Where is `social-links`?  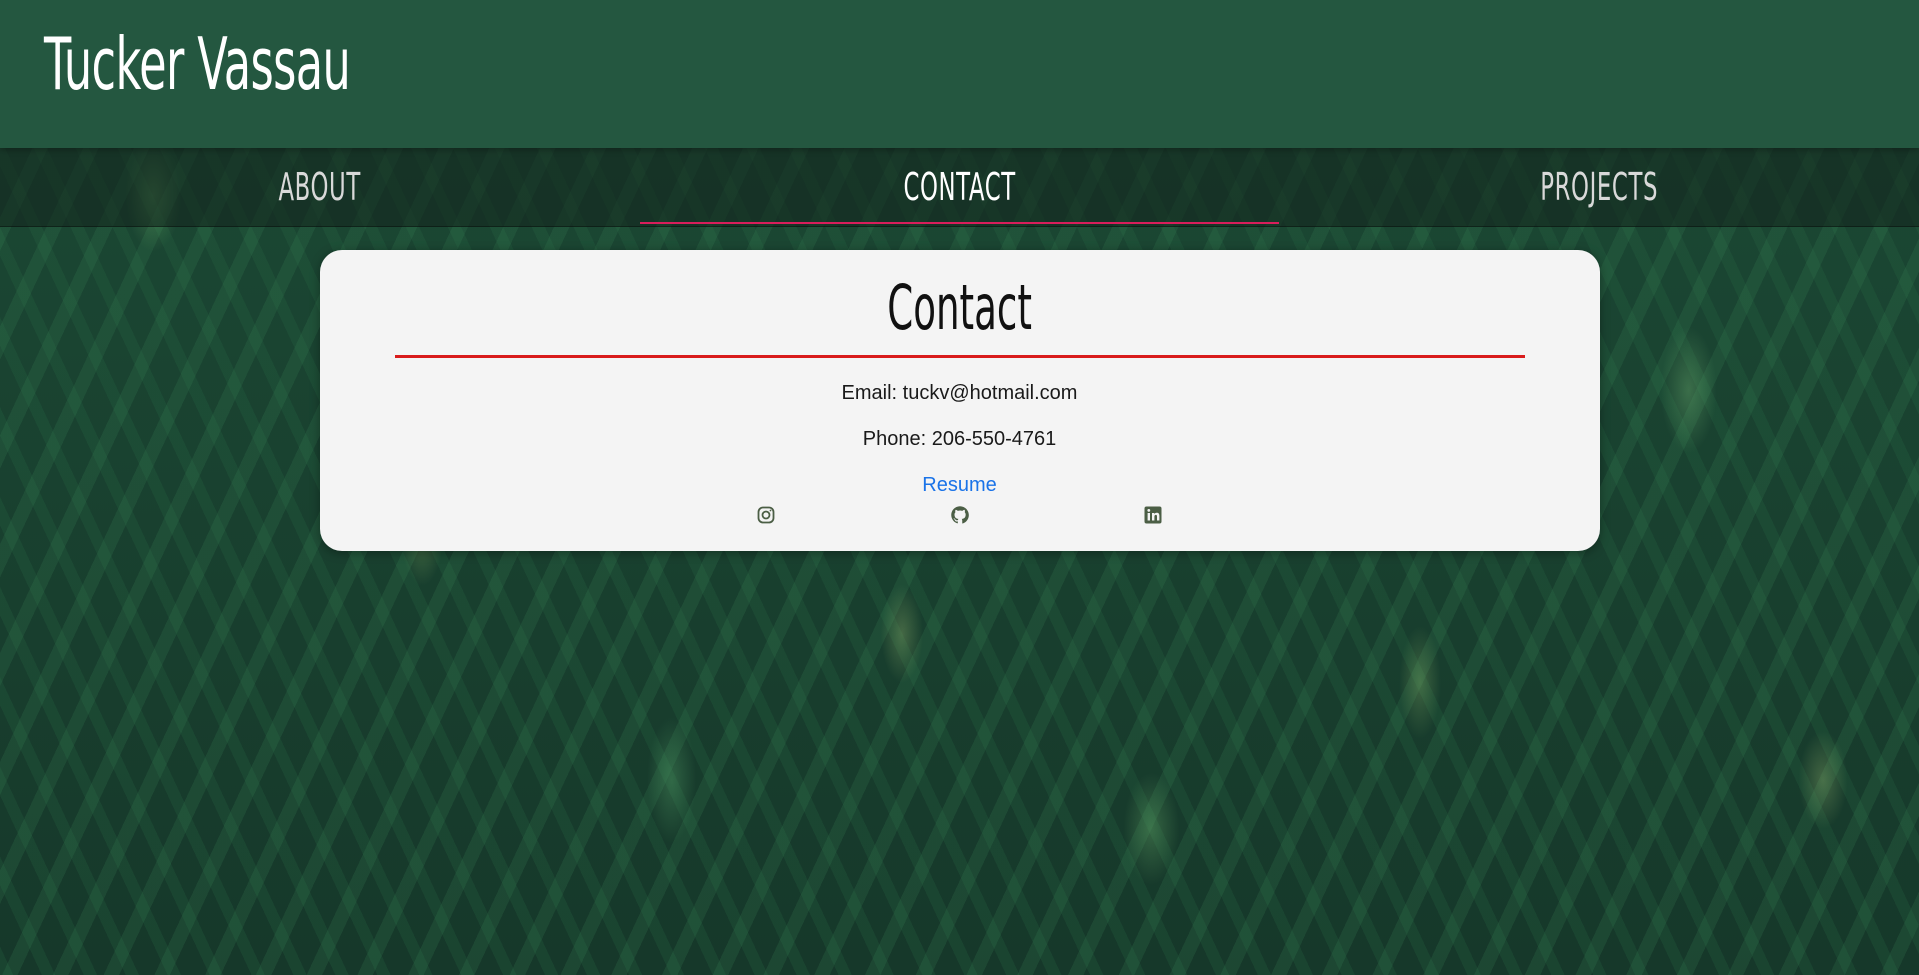
social-links is located at coordinates (959, 516).